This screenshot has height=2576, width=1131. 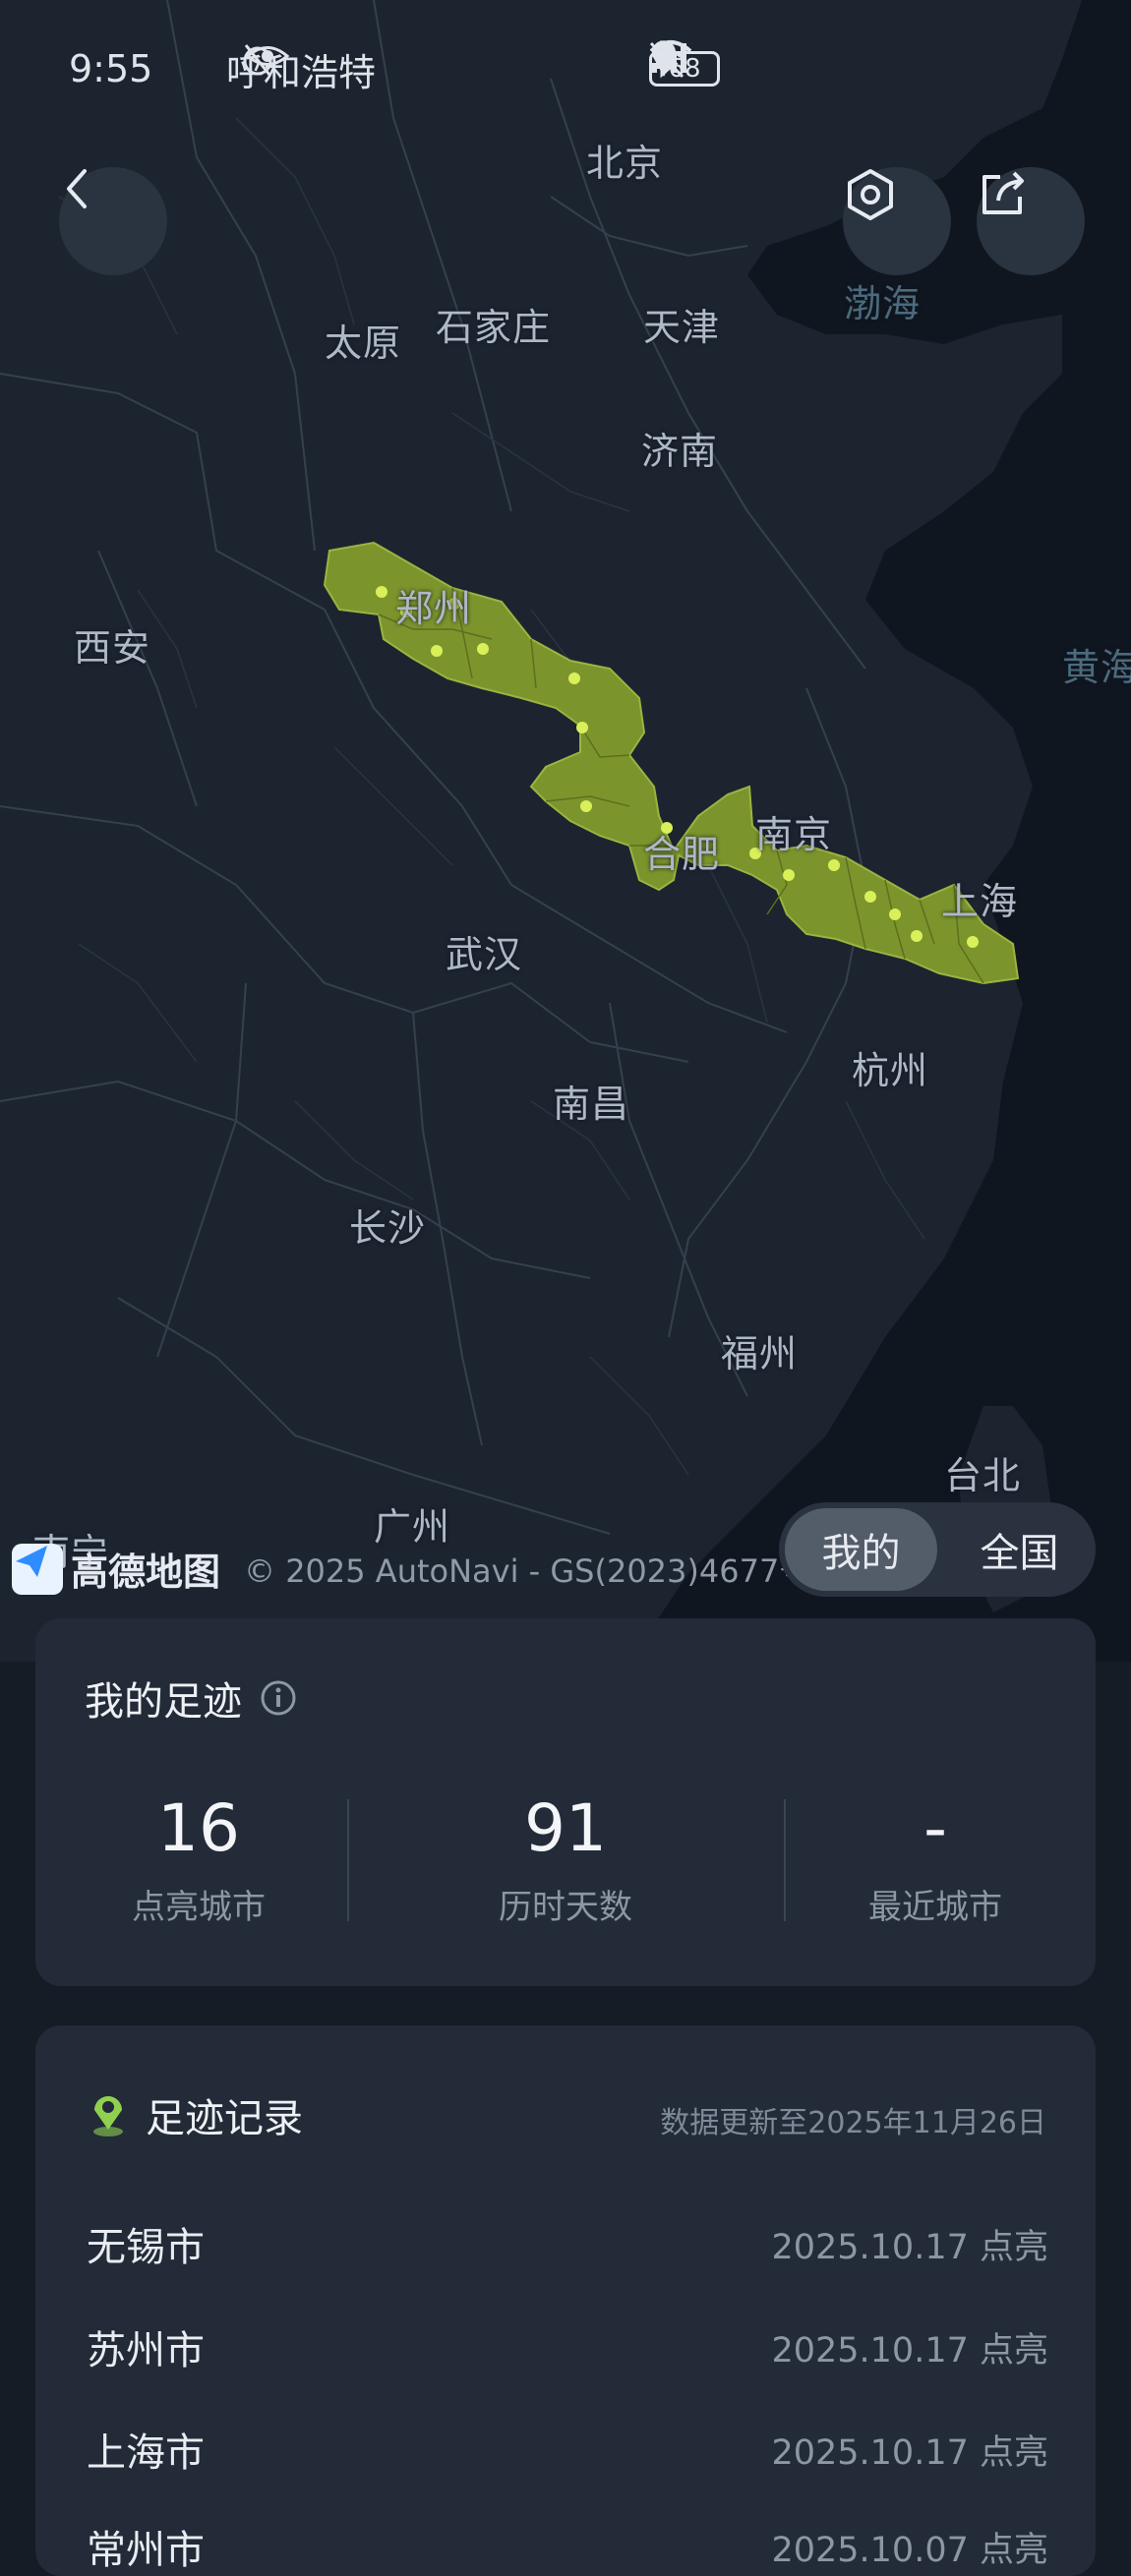 I want to click on list-item: 无锡市 2025.10.17 点亮, so click(x=567, y=2243).